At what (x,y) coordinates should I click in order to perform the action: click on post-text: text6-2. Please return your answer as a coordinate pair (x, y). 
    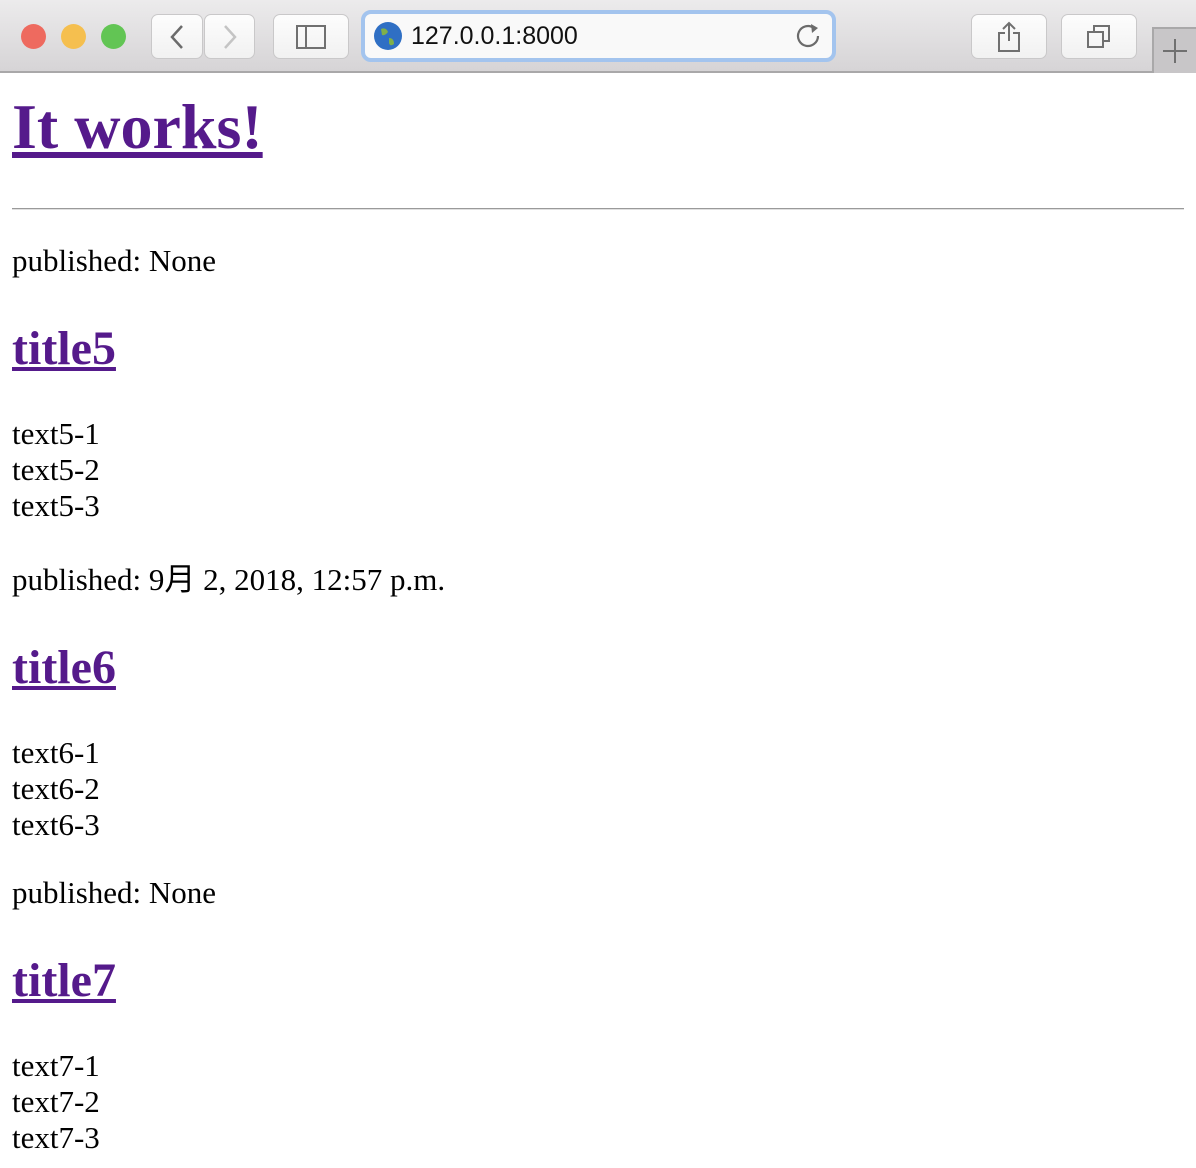
    Looking at the image, I should click on (56, 788).